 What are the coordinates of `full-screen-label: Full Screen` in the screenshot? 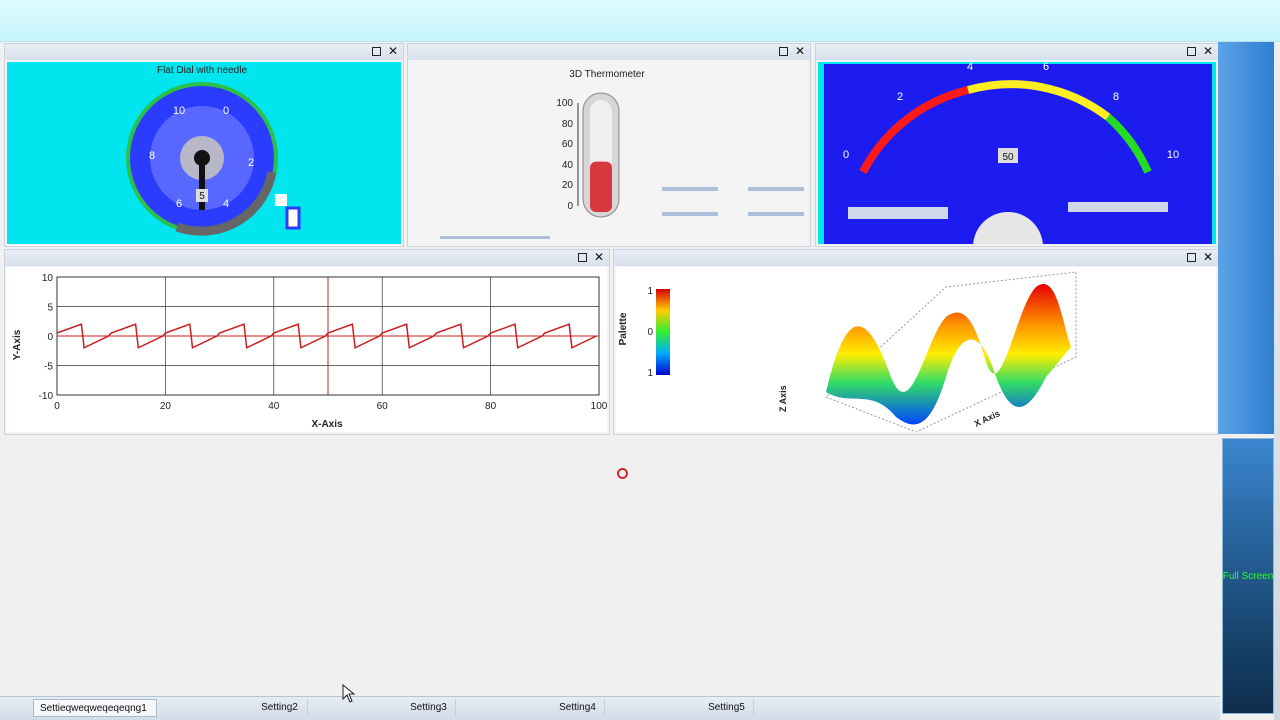 It's located at (1248, 576).